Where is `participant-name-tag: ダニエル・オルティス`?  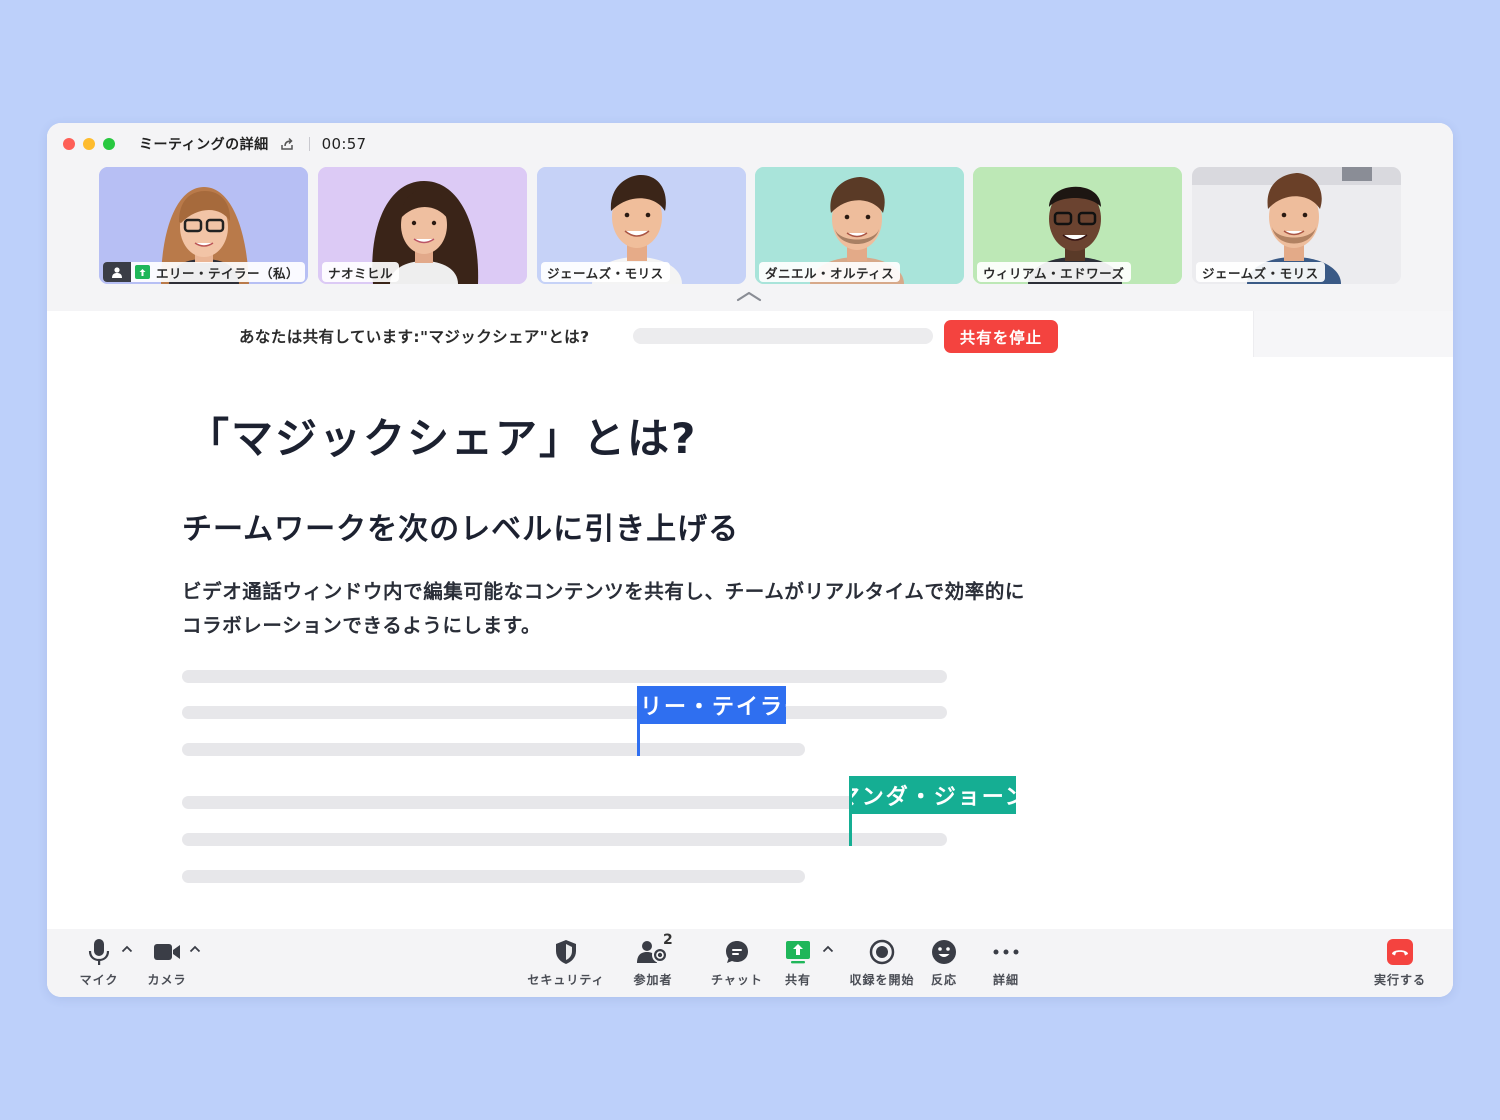
participant-name-tag: ダニエル・オルティス is located at coordinates (830, 272).